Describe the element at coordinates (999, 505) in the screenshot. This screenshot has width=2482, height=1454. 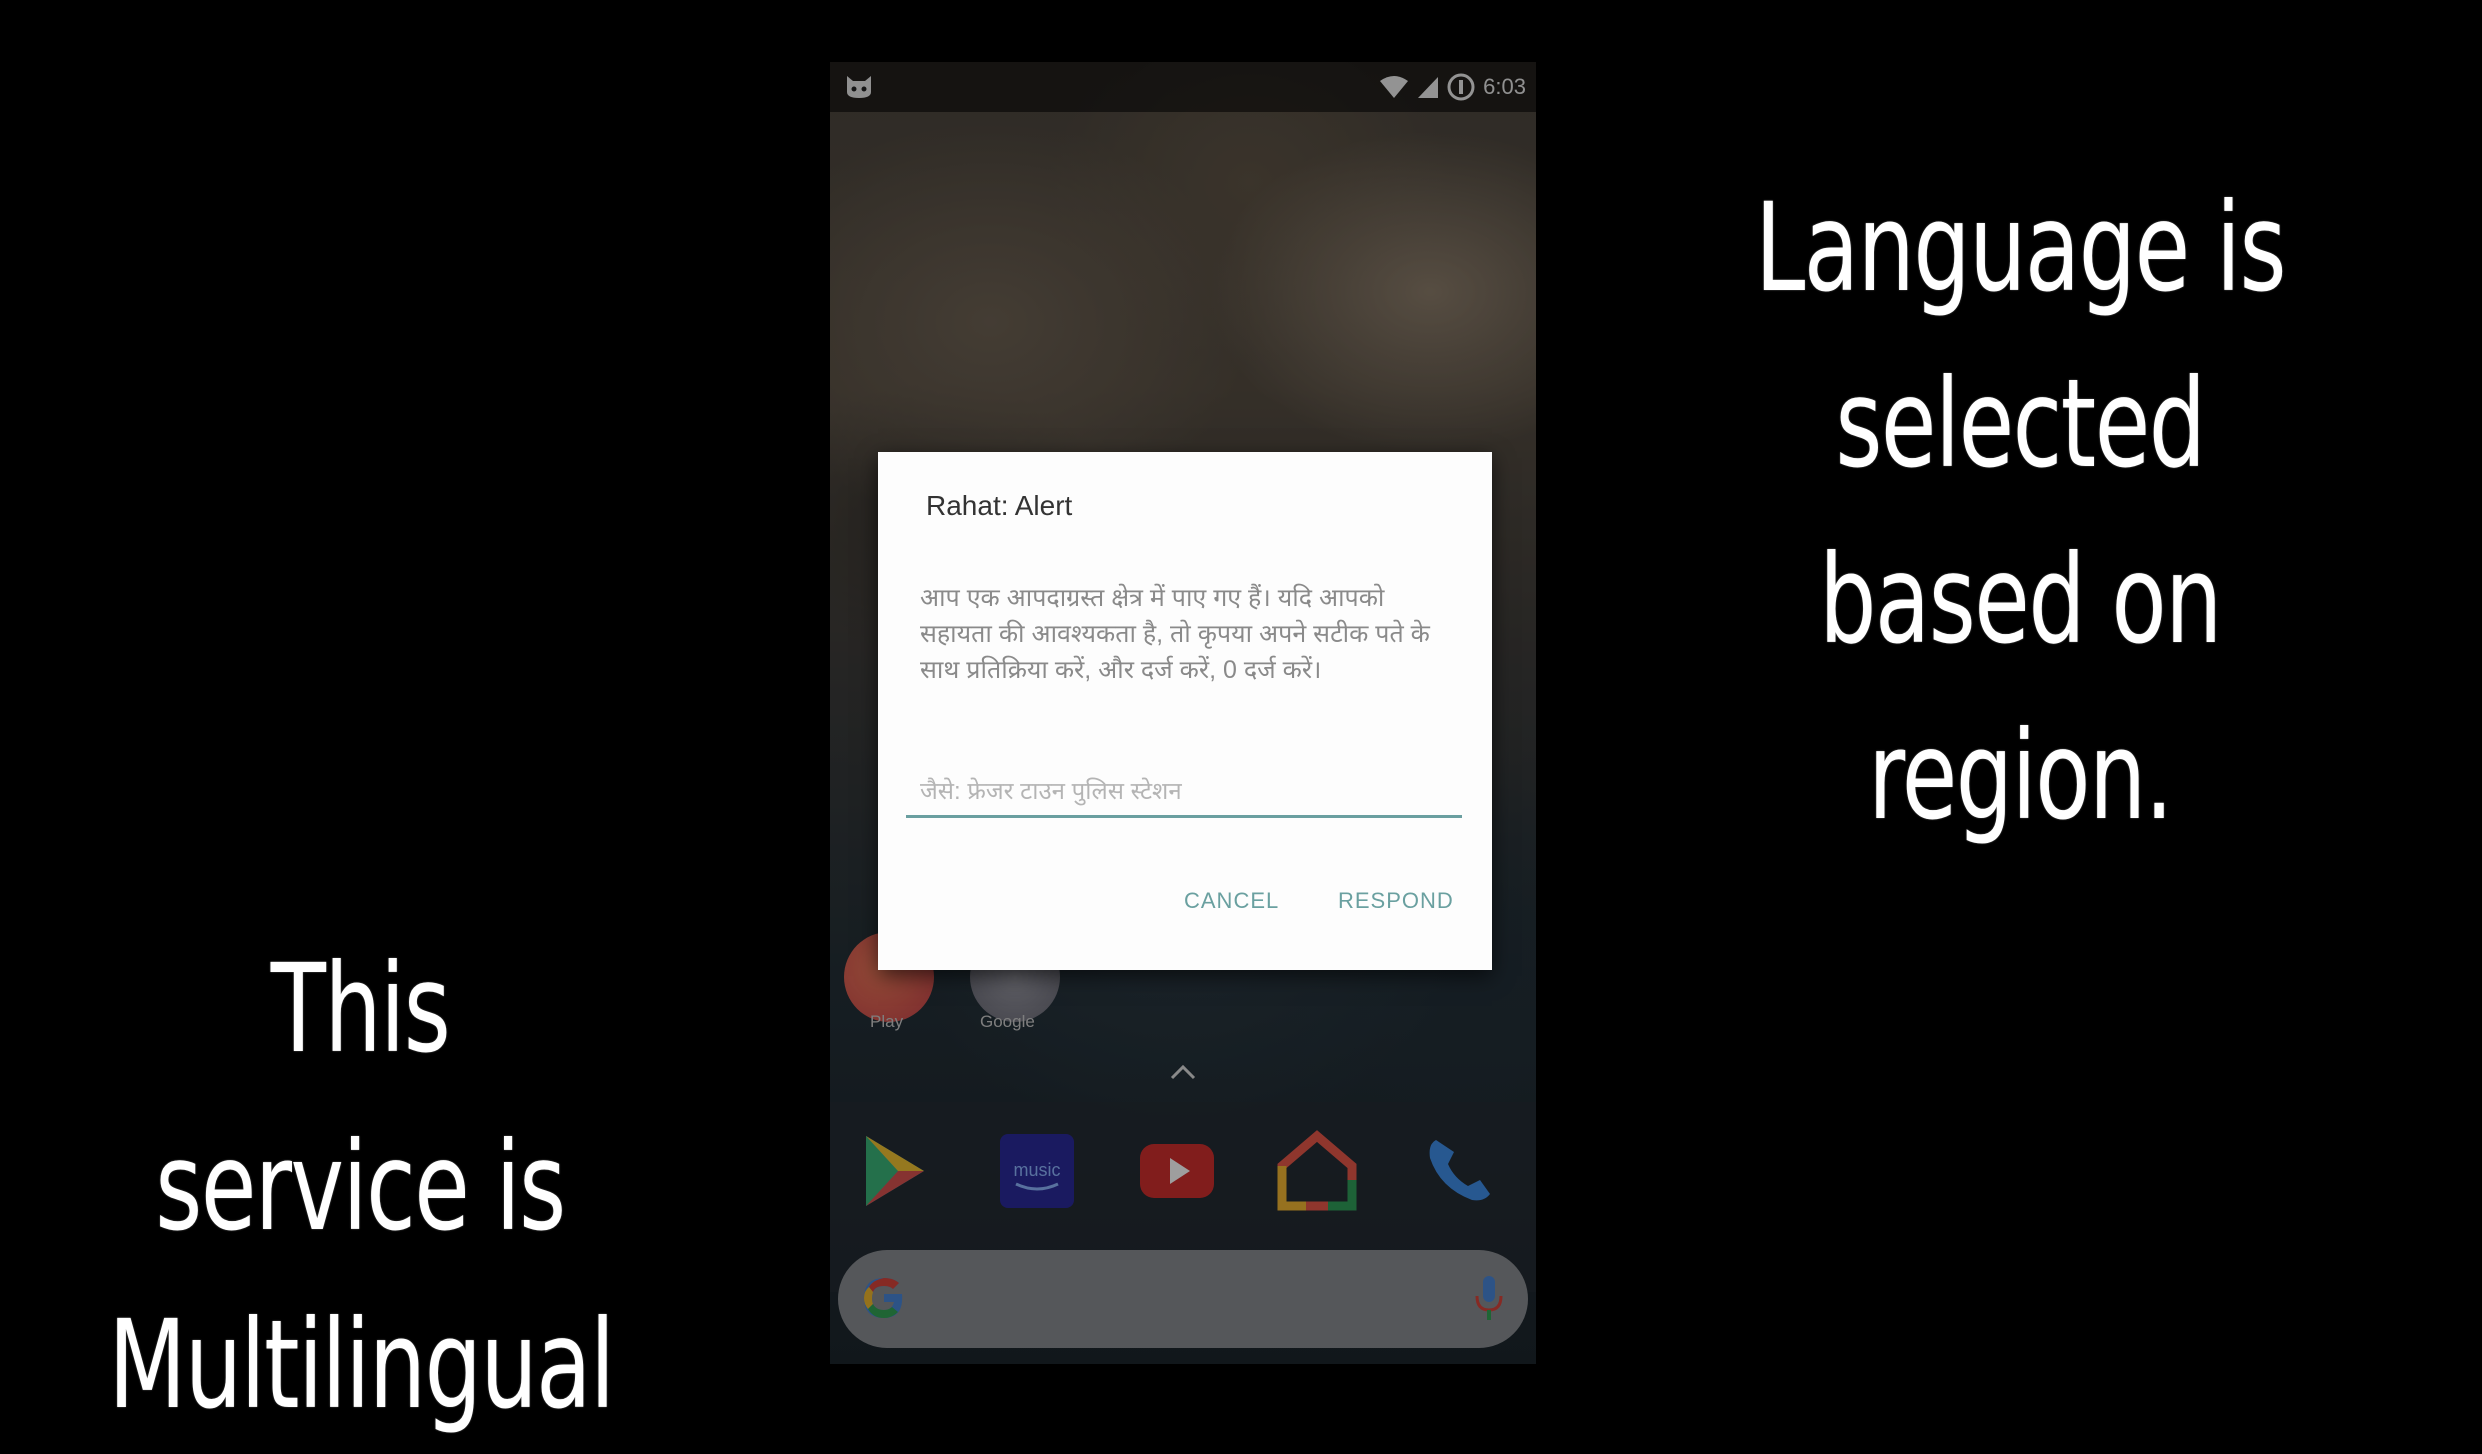
I see `dialog-title: Rahat: Alert` at that location.